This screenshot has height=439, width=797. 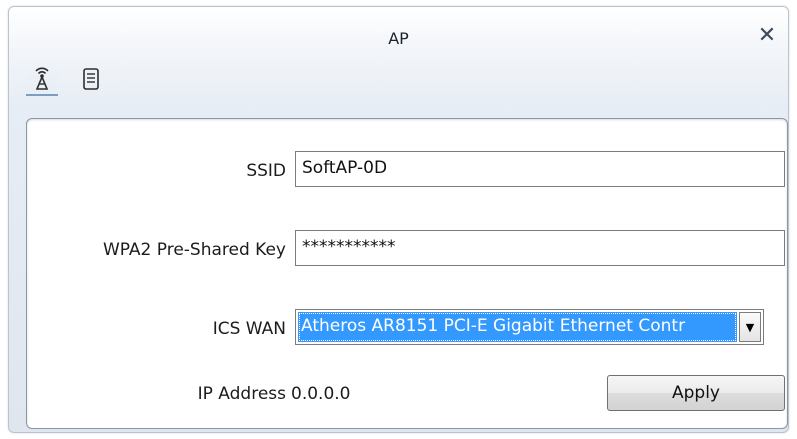 What do you see at coordinates (540, 248) in the screenshot?
I see `pre-shared-key-input: ***********` at bounding box center [540, 248].